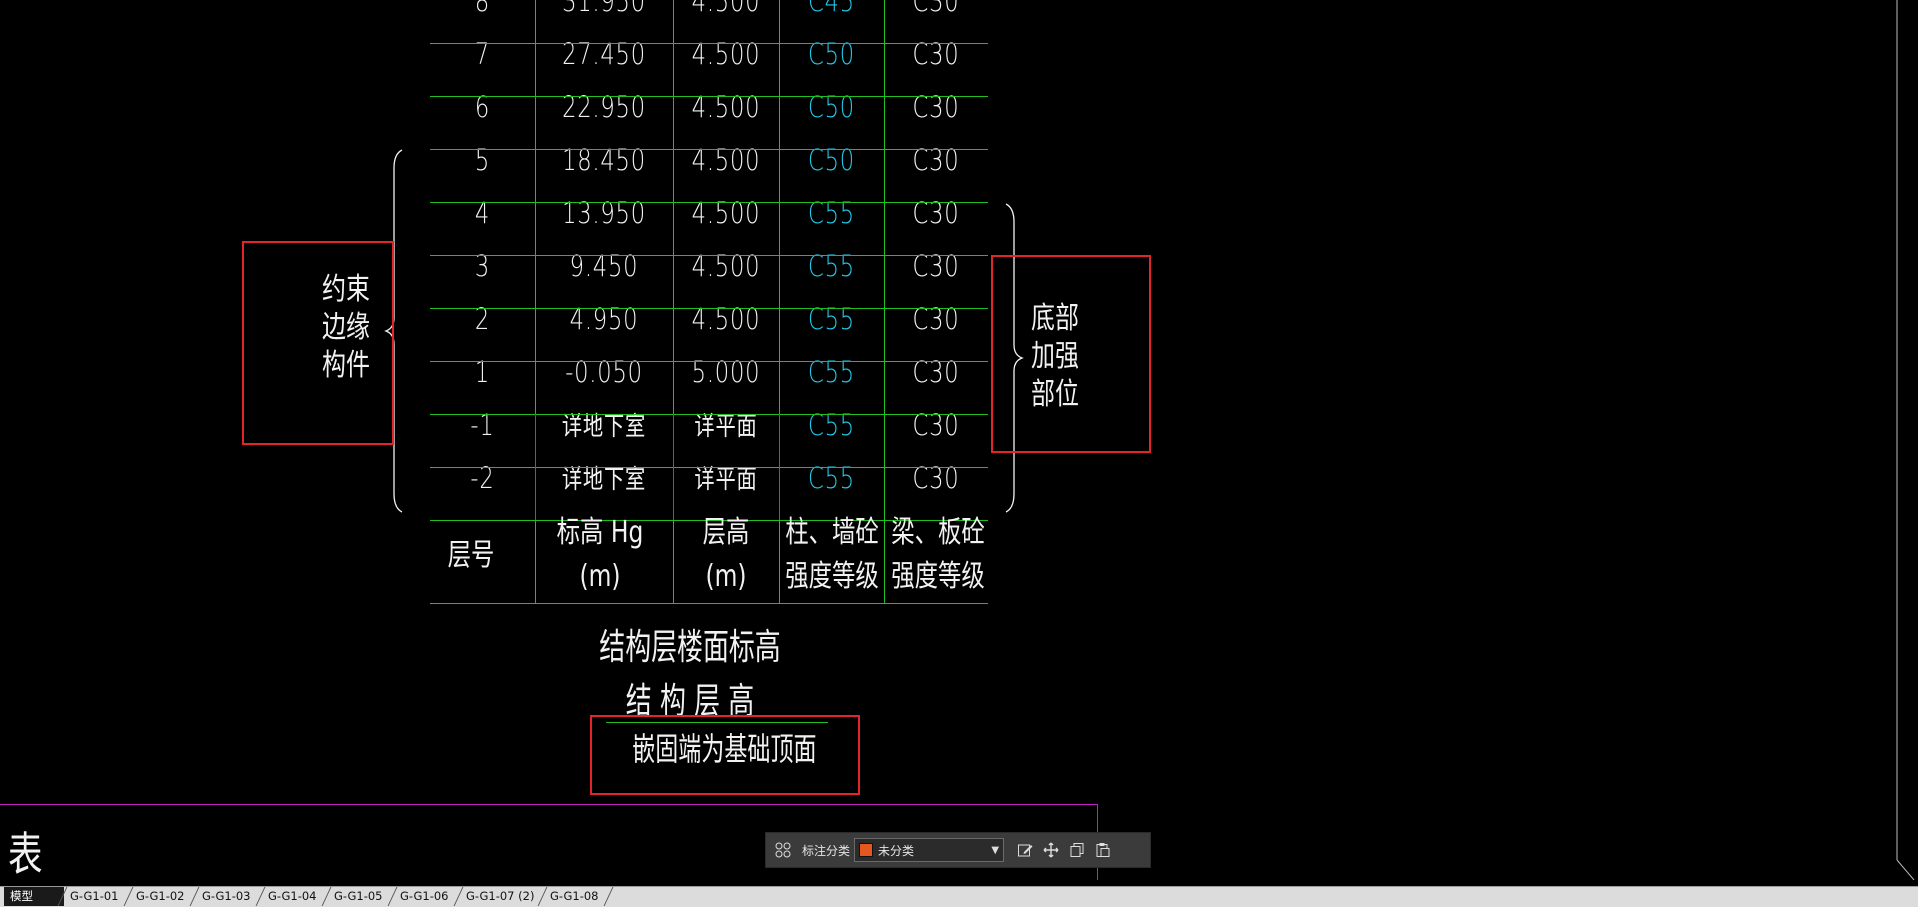 The width and height of the screenshot is (1918, 907). Describe the element at coordinates (318, 343) in the screenshot. I see `constraint-member-box` at that location.